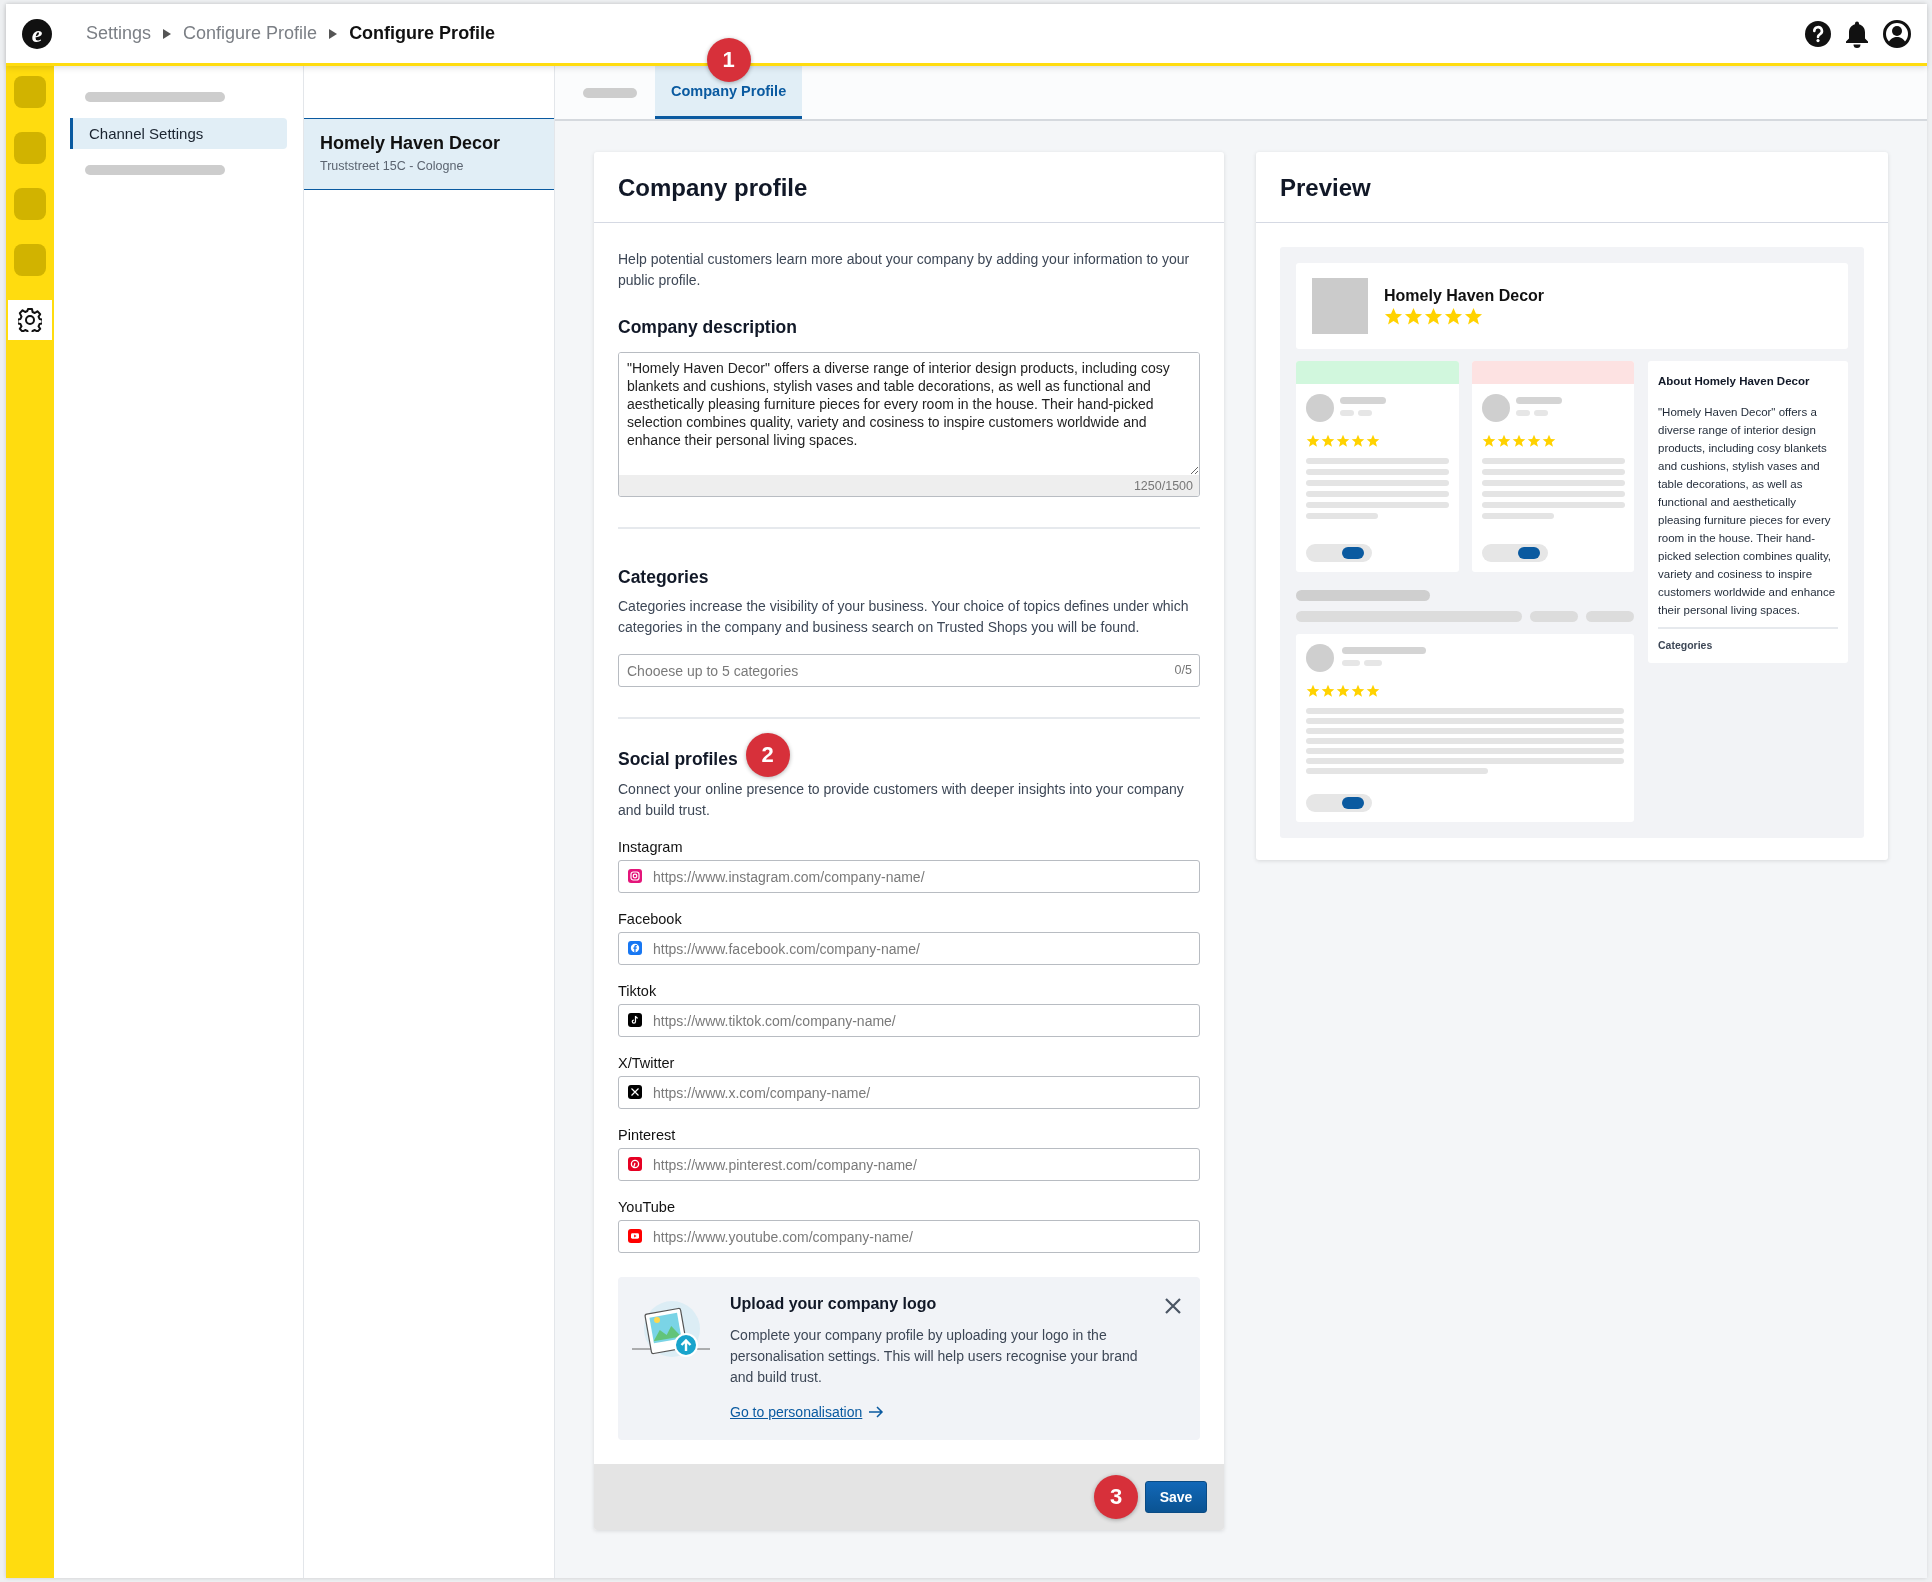  I want to click on settings-icon, so click(30, 320).